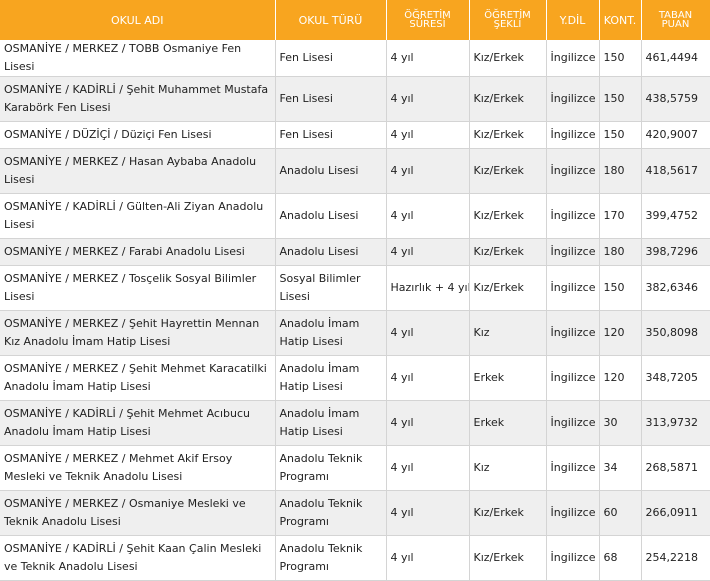 This screenshot has width=710, height=581. I want to click on base-score-cell: 420,9007, so click(675, 135).